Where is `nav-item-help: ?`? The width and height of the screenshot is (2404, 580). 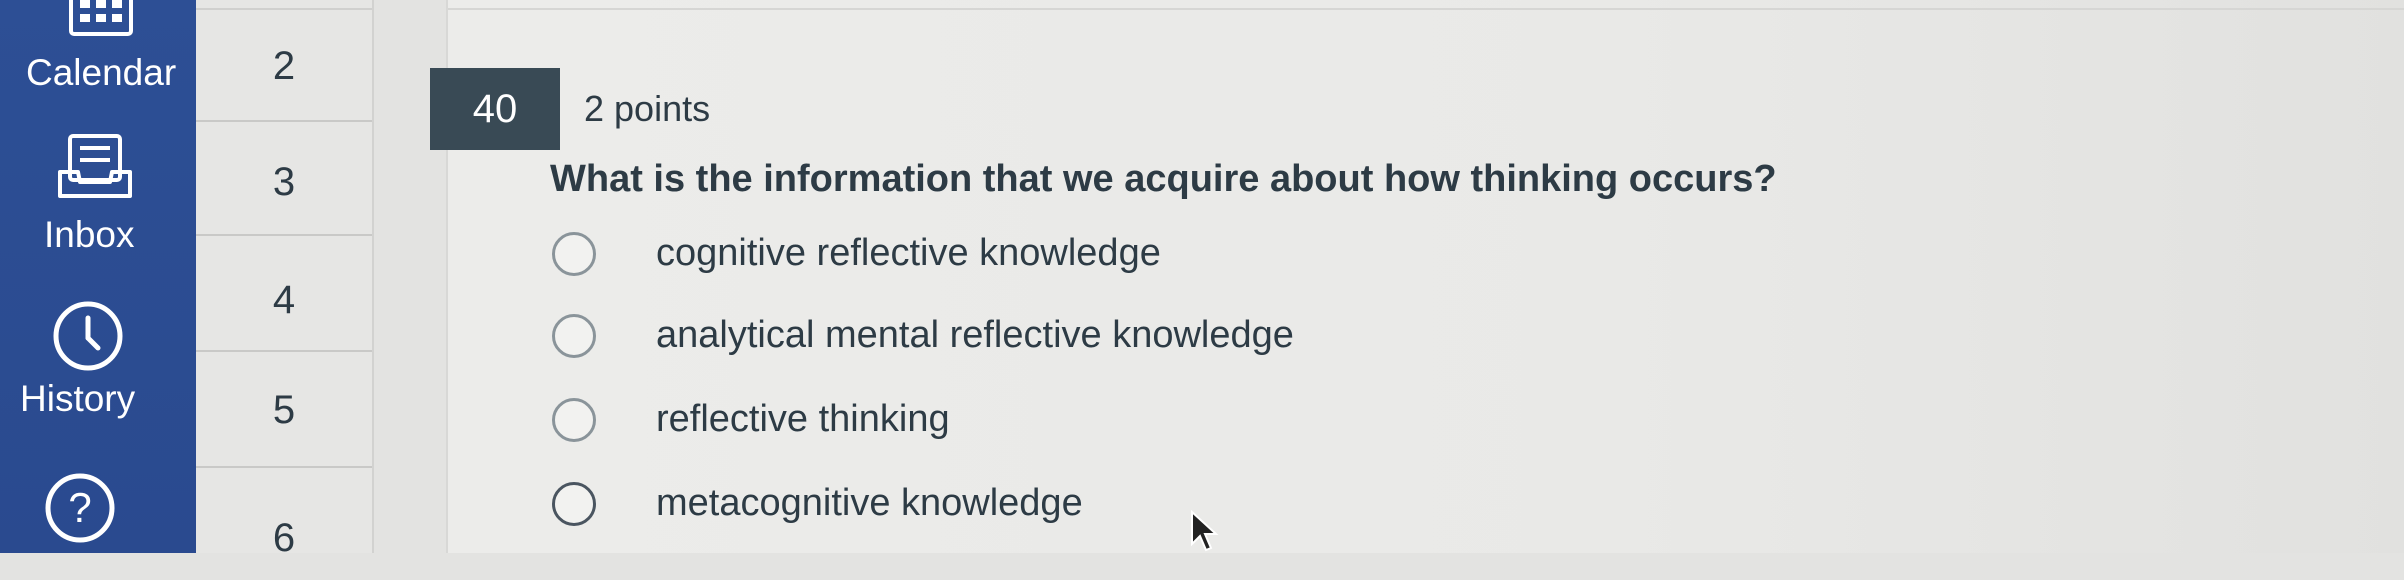
nav-item-help: ? is located at coordinates (98, 506).